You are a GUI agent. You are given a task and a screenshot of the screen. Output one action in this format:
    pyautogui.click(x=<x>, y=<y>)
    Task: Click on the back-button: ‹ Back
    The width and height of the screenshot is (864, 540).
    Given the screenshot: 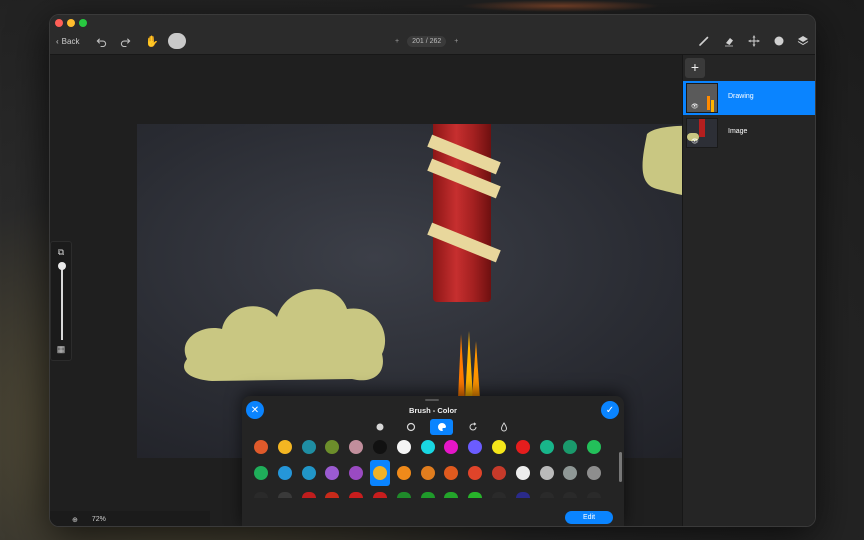 What is the action you would take?
    pyautogui.click(x=67, y=41)
    